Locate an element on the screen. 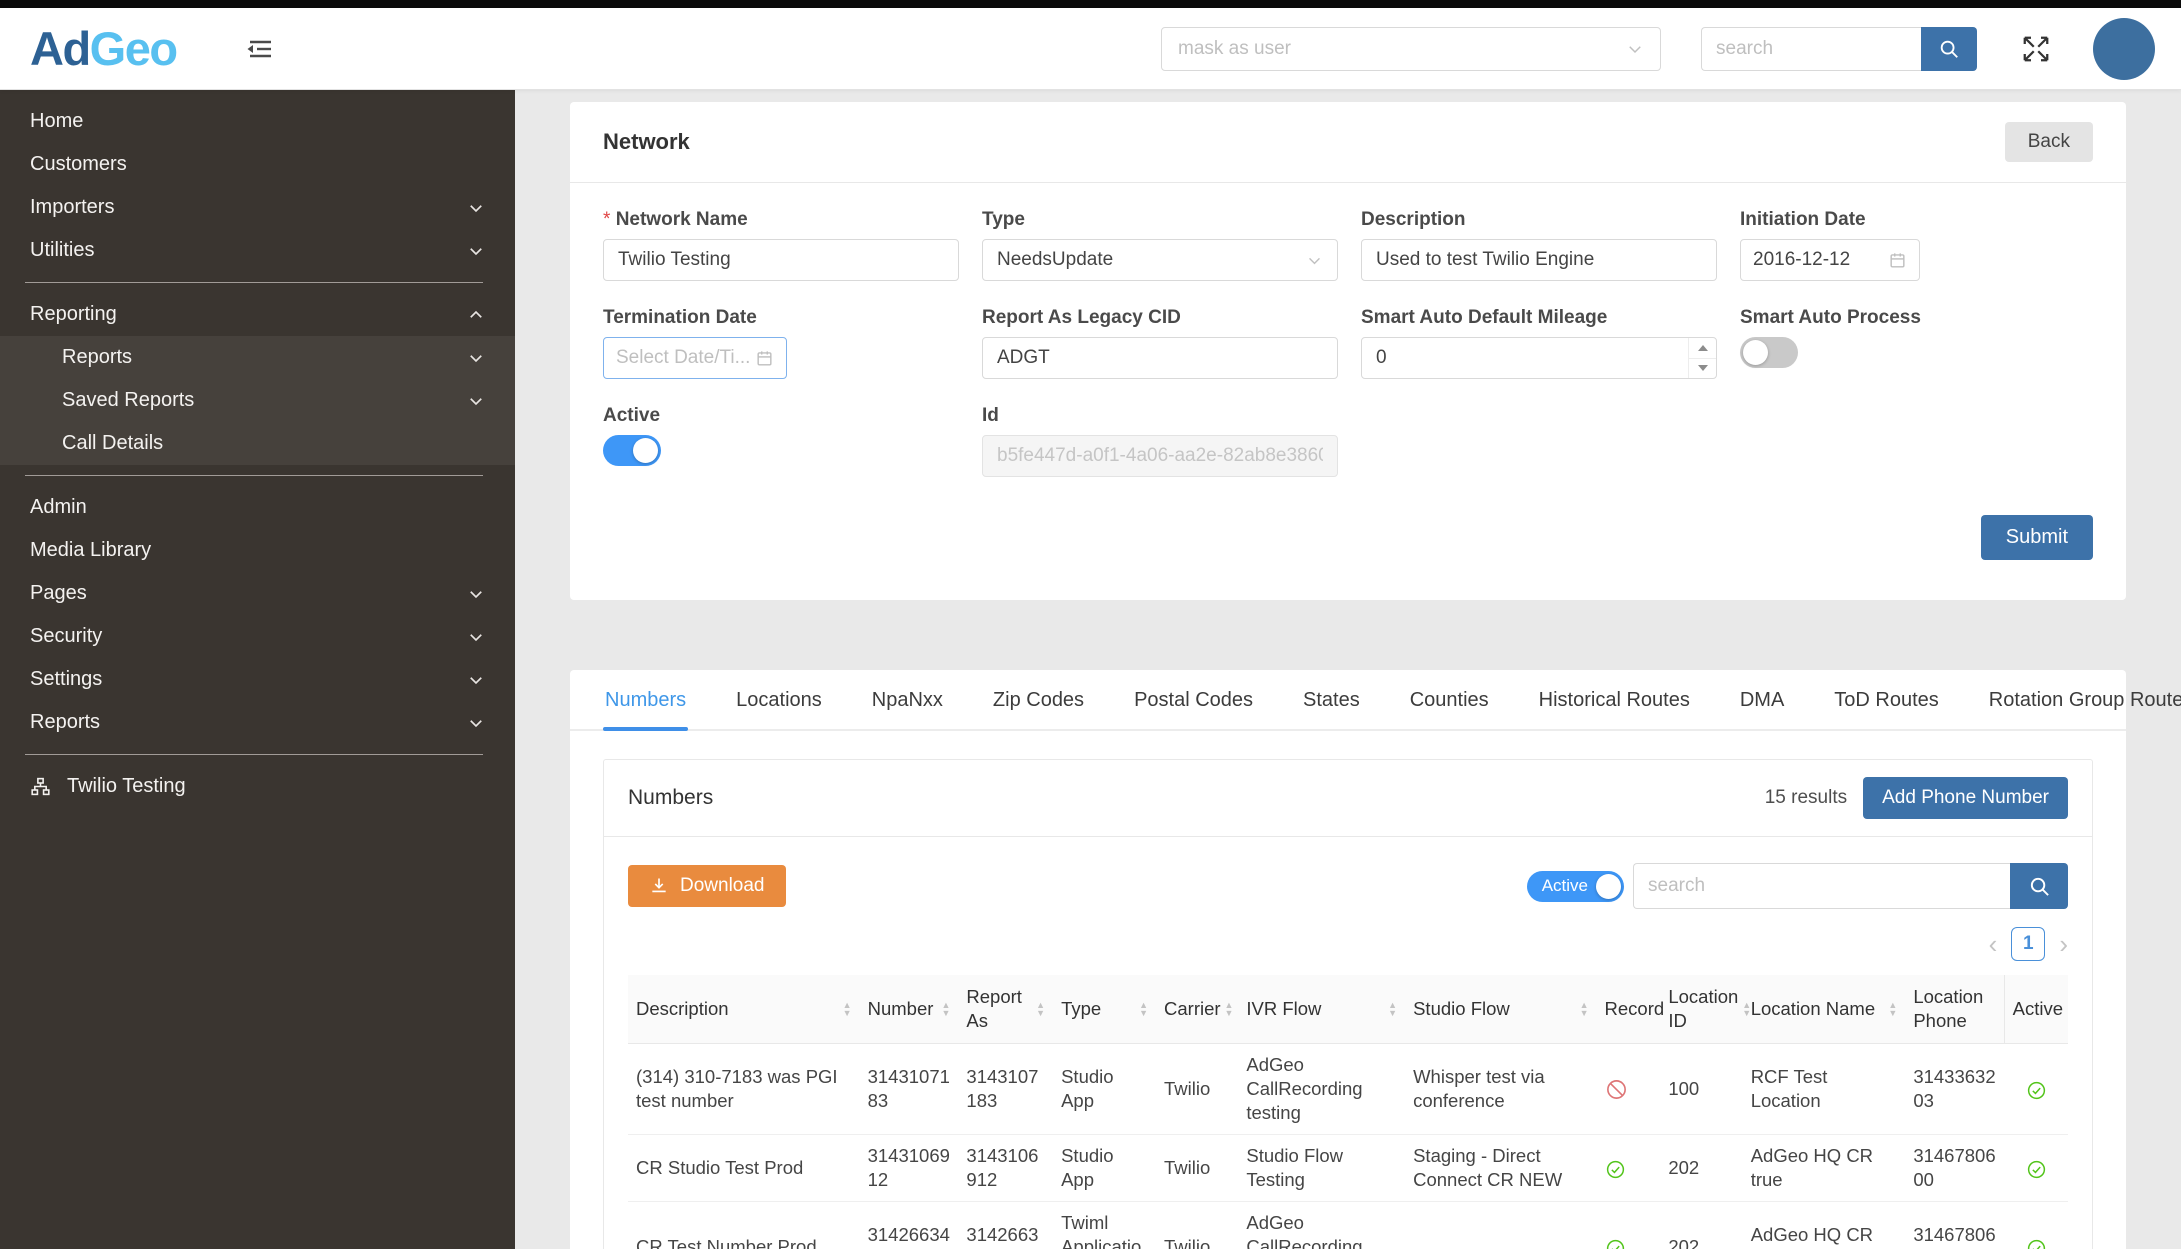  column-header-location-id: Location ID ▲ ▼ is located at coordinates (1705, 1010).